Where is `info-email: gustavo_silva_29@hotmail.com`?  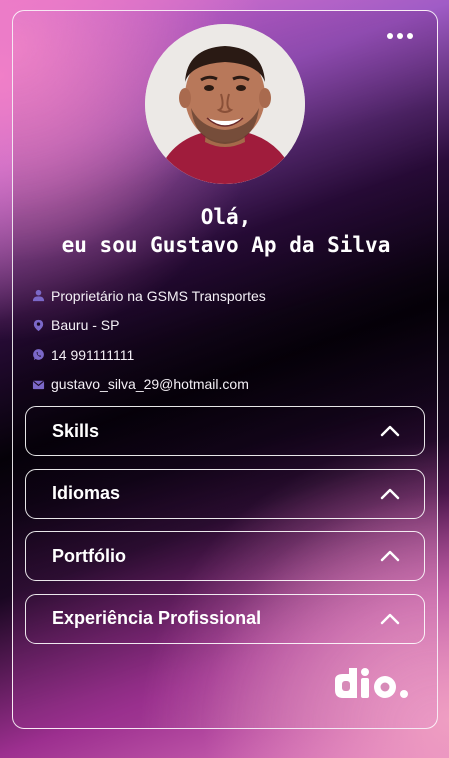
info-email: gustavo_silva_29@hotmail.com is located at coordinates (148, 385).